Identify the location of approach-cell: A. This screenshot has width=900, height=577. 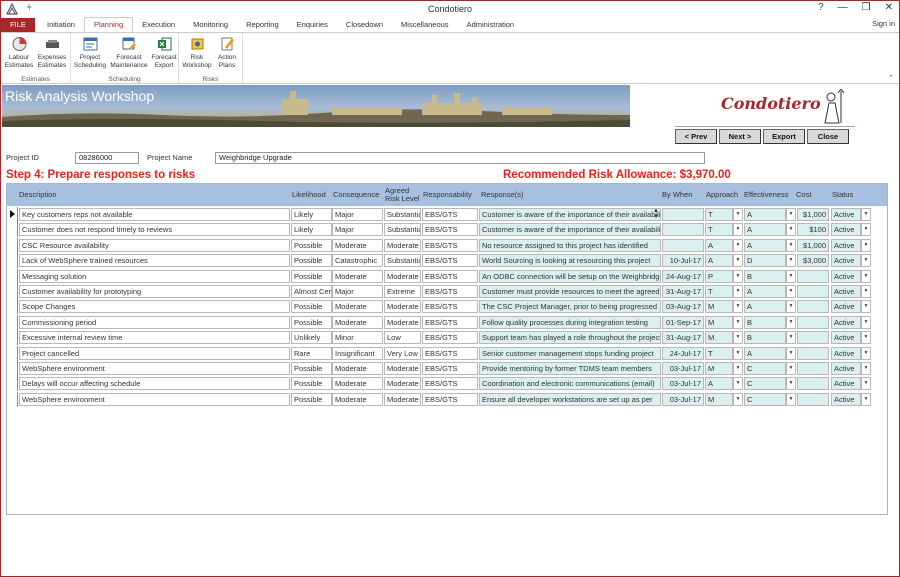
(719, 261).